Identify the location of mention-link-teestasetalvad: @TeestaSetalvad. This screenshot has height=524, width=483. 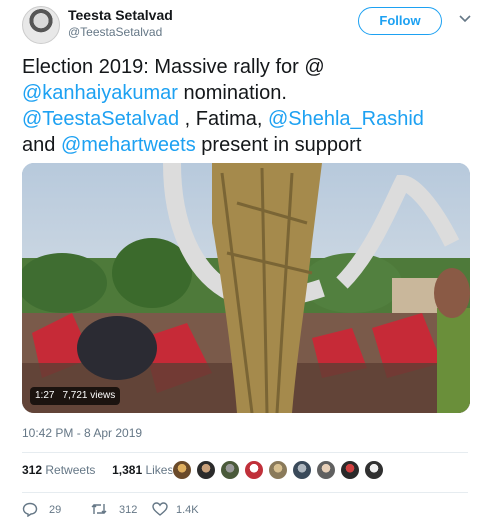
(100, 119).